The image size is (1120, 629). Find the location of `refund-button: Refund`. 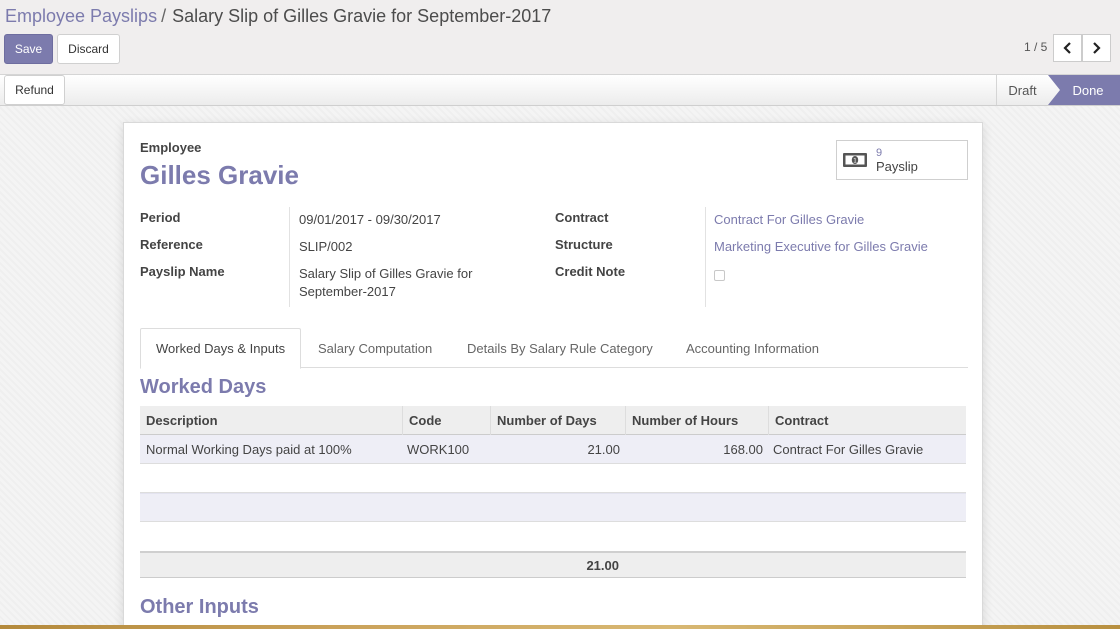

refund-button: Refund is located at coordinates (34, 90).